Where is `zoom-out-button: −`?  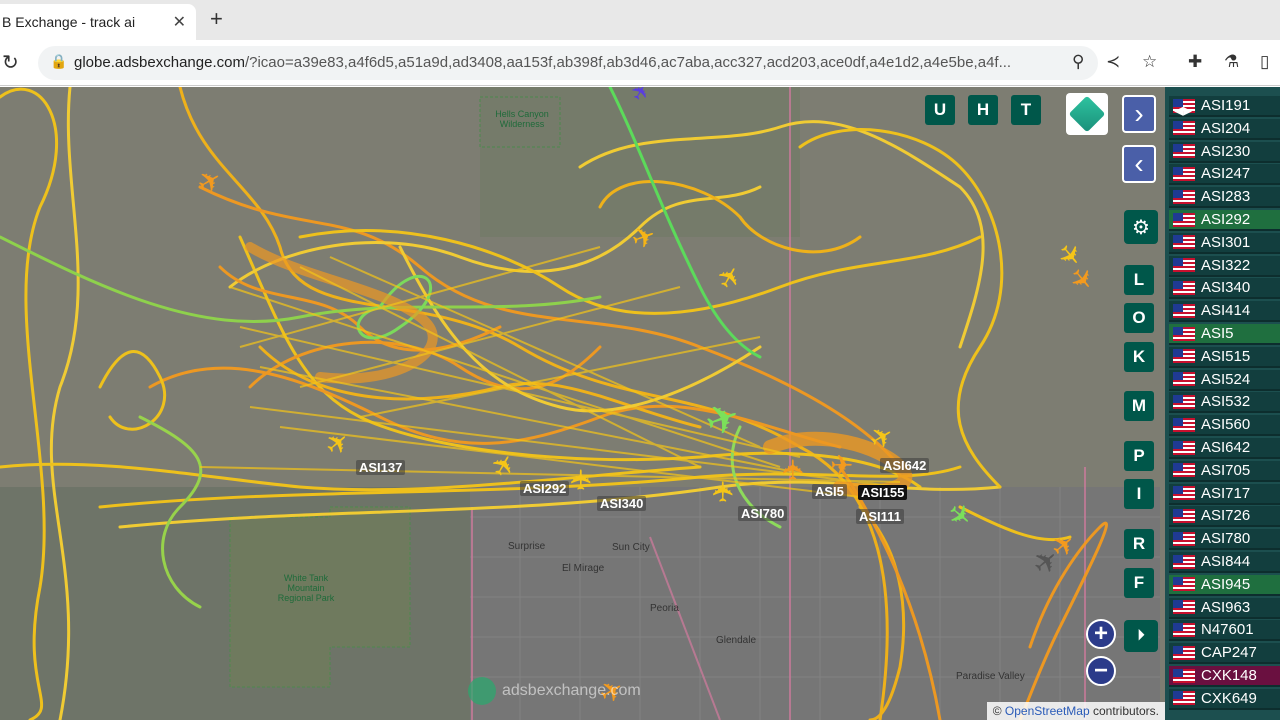 zoom-out-button: − is located at coordinates (1101, 671).